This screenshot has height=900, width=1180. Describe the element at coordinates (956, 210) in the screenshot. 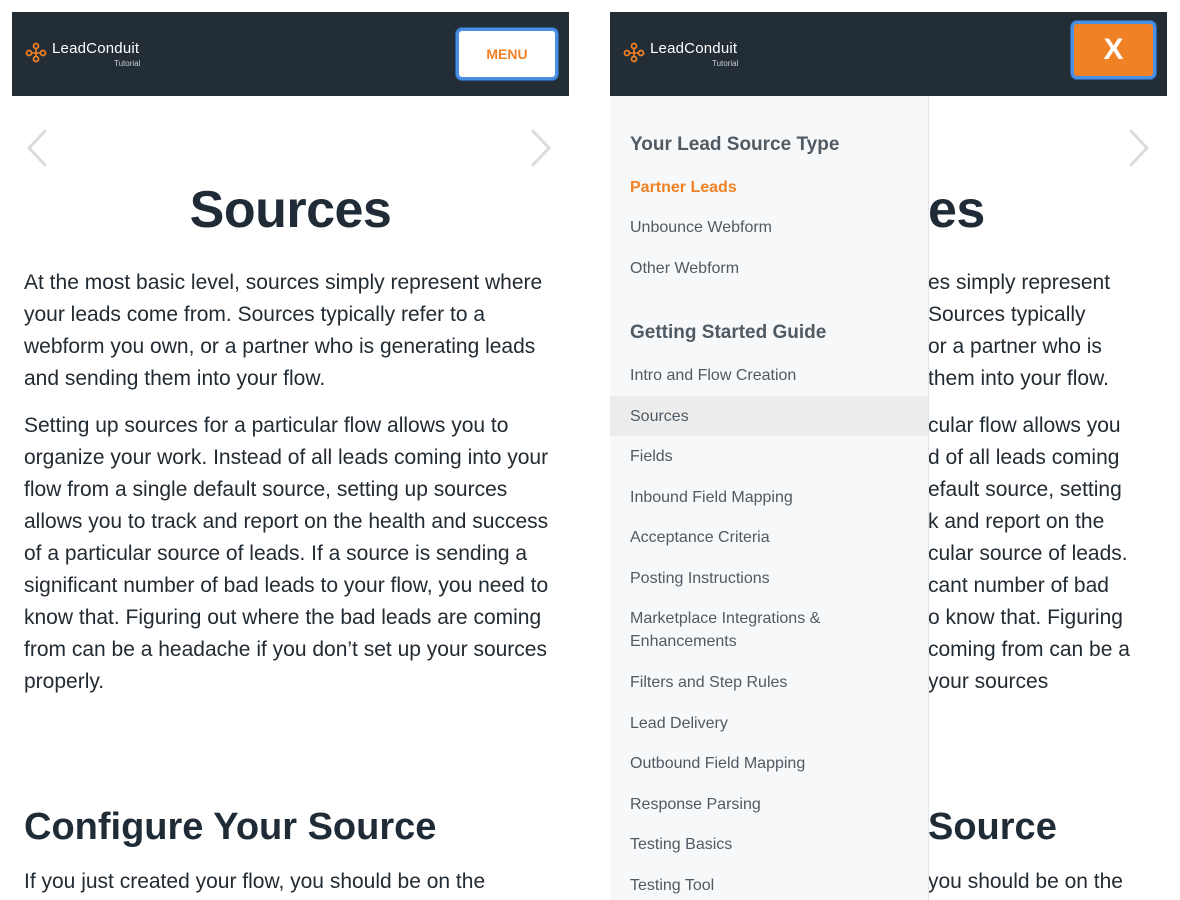

I see `page-title-fragment: es` at that location.